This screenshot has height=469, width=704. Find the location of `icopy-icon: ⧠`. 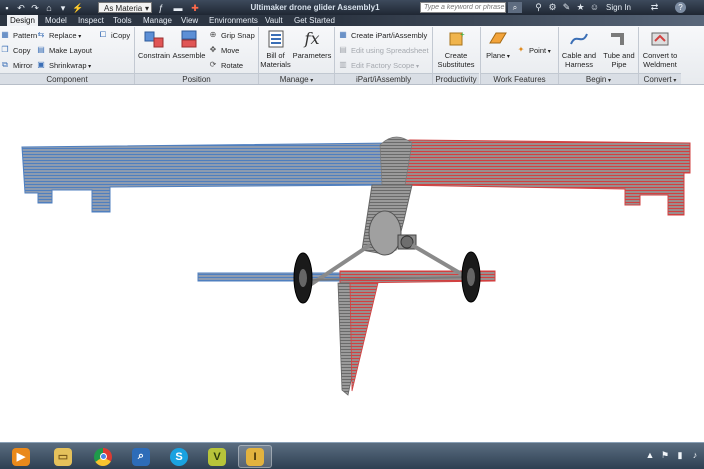

icopy-icon: ⧠ is located at coordinates (103, 34).